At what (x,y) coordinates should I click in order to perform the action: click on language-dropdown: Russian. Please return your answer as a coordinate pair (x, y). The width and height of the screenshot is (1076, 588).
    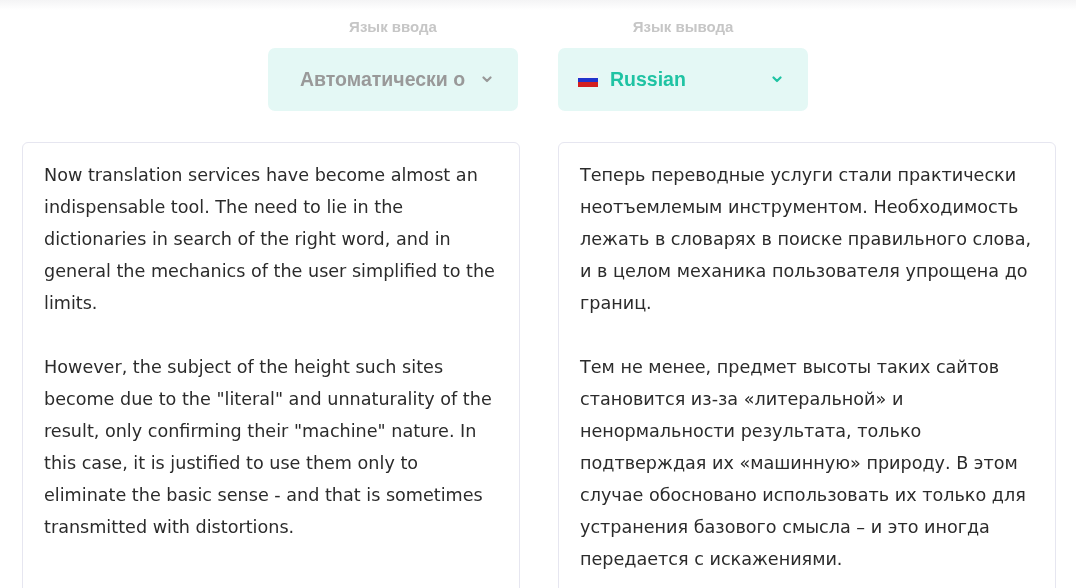
    Looking at the image, I should click on (683, 79).